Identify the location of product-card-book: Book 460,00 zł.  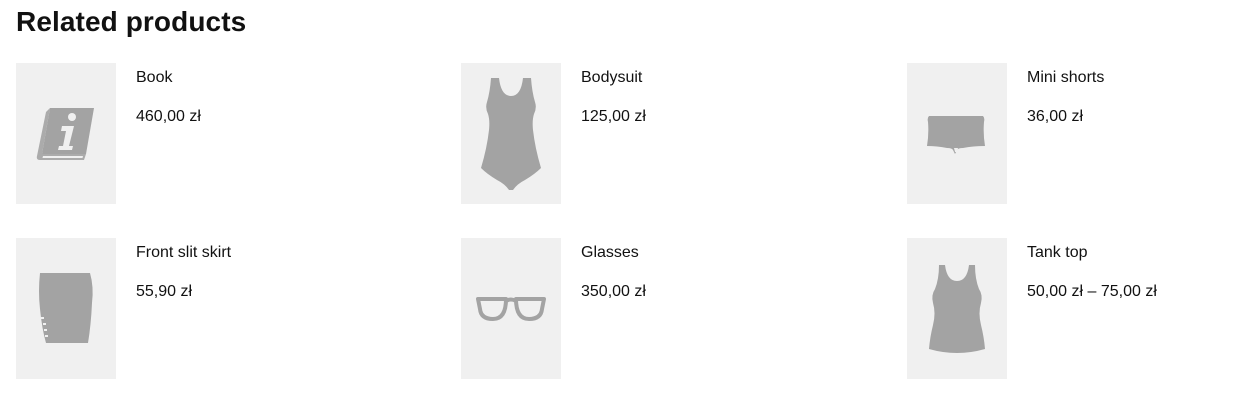
(238, 133).